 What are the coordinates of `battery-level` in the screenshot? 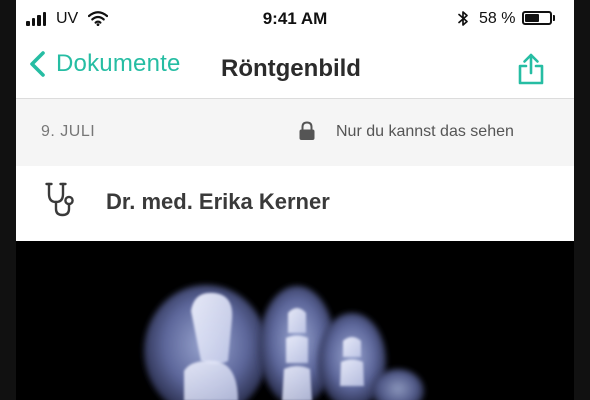 It's located at (532, 18).